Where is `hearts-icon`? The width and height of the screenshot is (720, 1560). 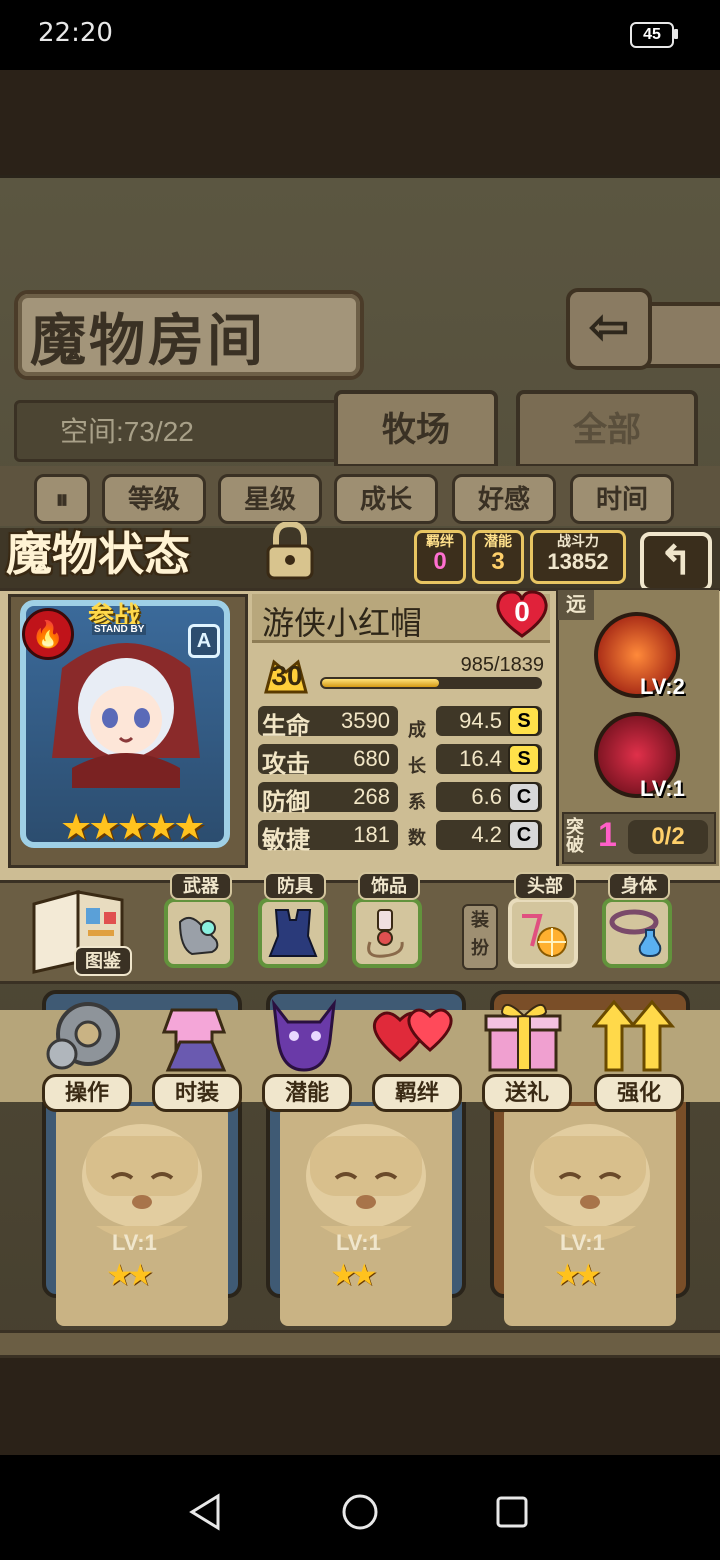
hearts-icon is located at coordinates (413, 1035).